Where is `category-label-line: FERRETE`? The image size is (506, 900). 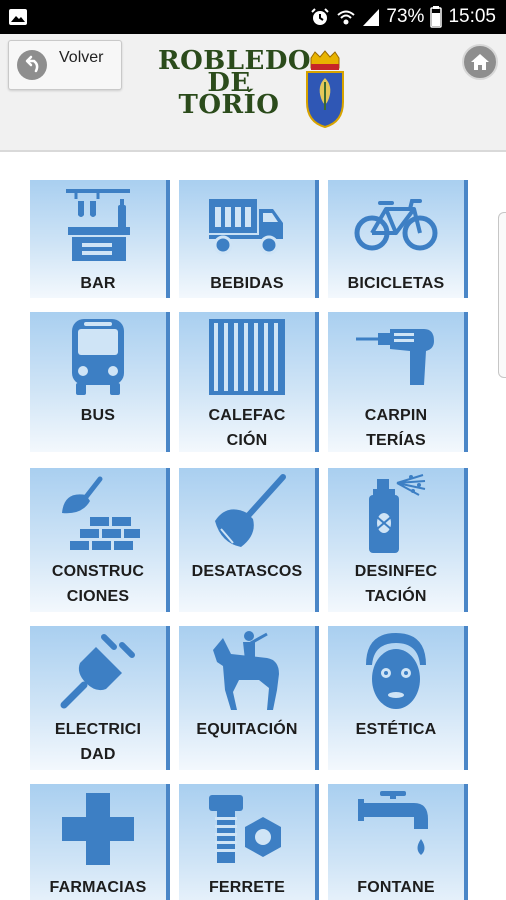
category-label-line: FERRETE is located at coordinates (247, 887).